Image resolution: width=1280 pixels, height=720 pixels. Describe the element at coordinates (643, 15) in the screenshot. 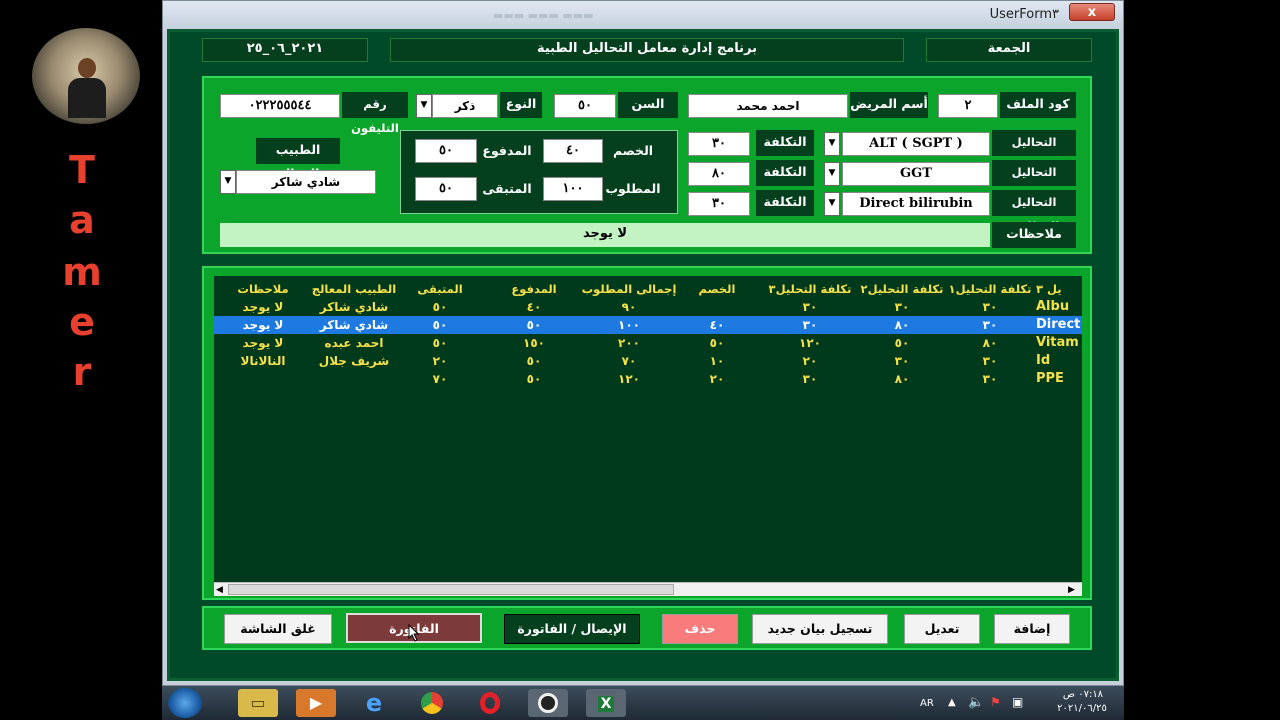

I see `title-bar: ▬▬▬ ▬▬▬ ▬▬▬ UserForm٣ x` at that location.